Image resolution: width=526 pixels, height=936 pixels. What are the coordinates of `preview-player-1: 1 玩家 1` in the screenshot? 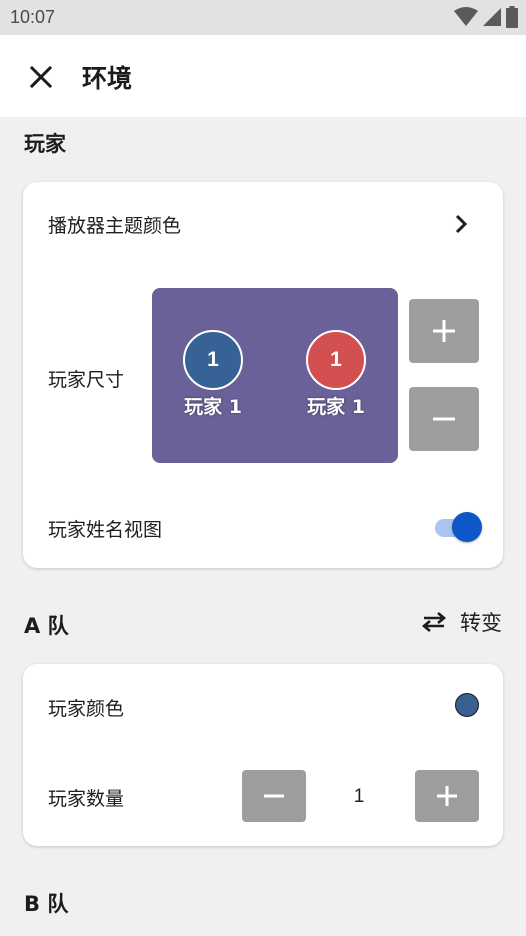 It's located at (213, 374).